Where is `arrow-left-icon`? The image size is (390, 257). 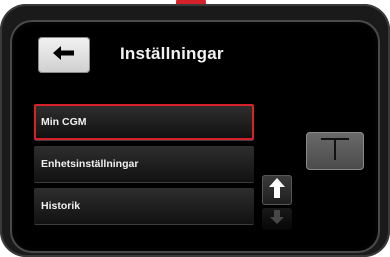
arrow-left-icon is located at coordinates (64, 55).